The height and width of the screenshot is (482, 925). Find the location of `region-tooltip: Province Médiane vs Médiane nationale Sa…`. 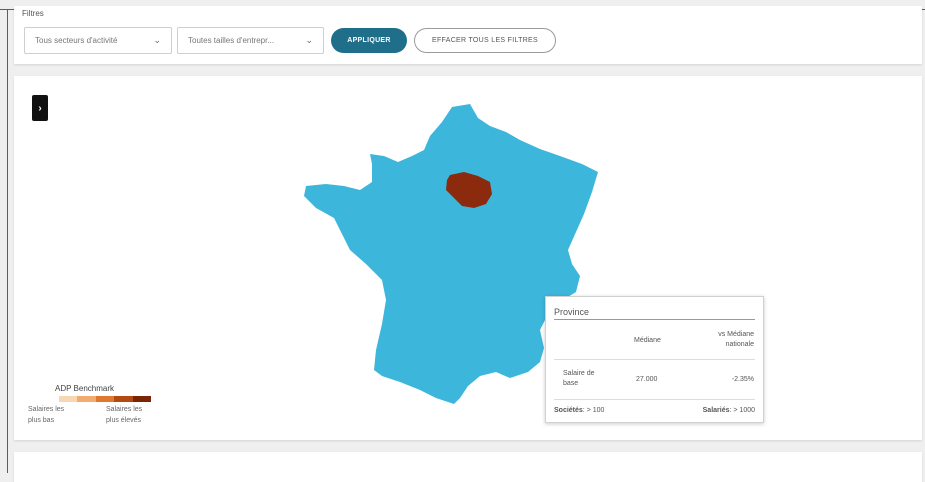

region-tooltip: Province Médiane vs Médiane nationale Sa… is located at coordinates (654, 359).